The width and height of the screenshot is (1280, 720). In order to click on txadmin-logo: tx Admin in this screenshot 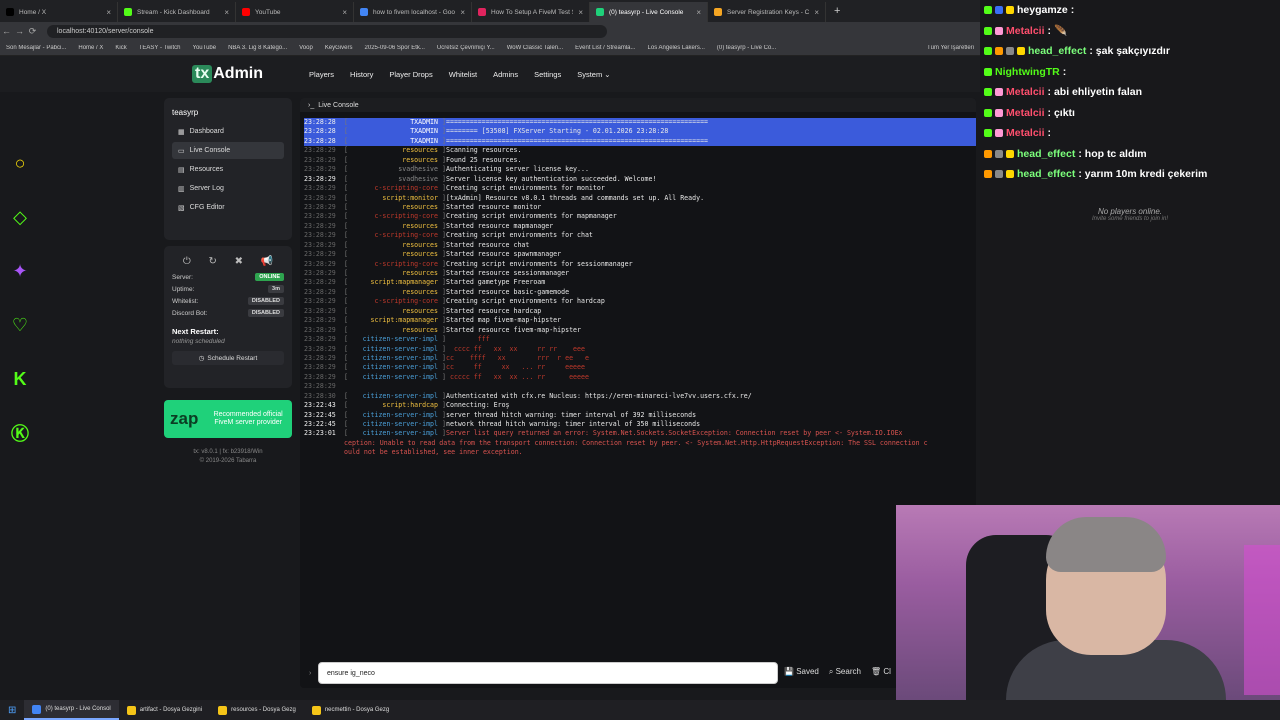, I will do `click(227, 74)`.